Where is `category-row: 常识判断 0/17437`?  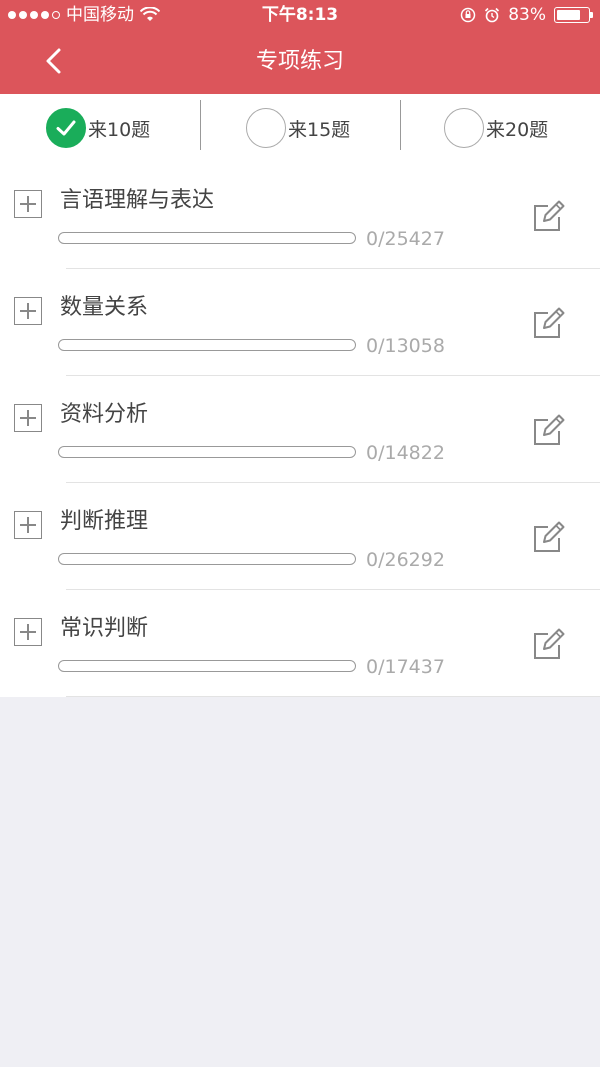
category-row: 常识判断 0/17437 is located at coordinates (300, 643).